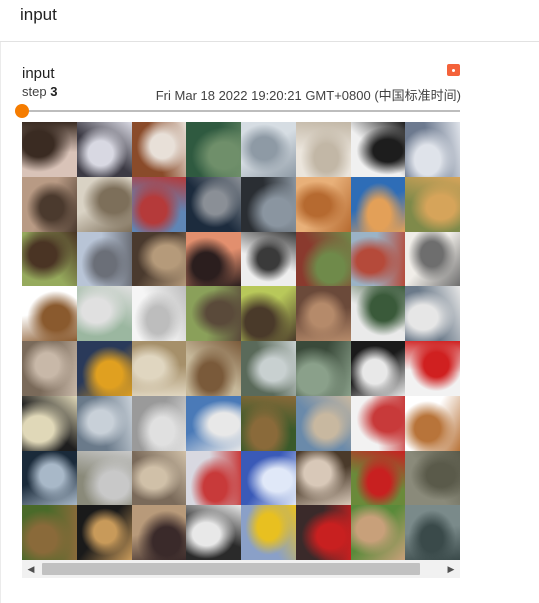  What do you see at coordinates (31, 569) in the screenshot?
I see `chevron-left-icon: ◀` at bounding box center [31, 569].